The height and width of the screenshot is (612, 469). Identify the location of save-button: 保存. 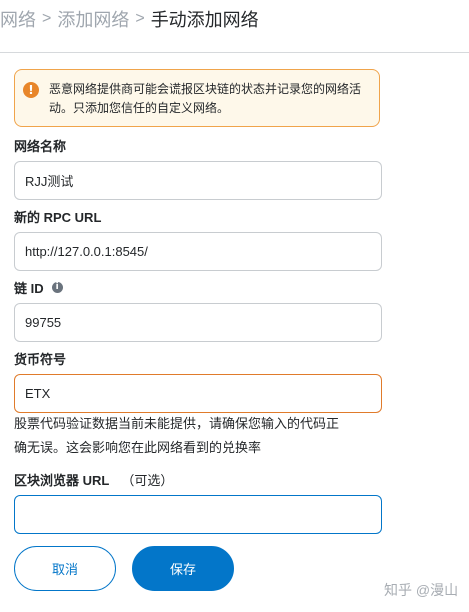
(183, 568).